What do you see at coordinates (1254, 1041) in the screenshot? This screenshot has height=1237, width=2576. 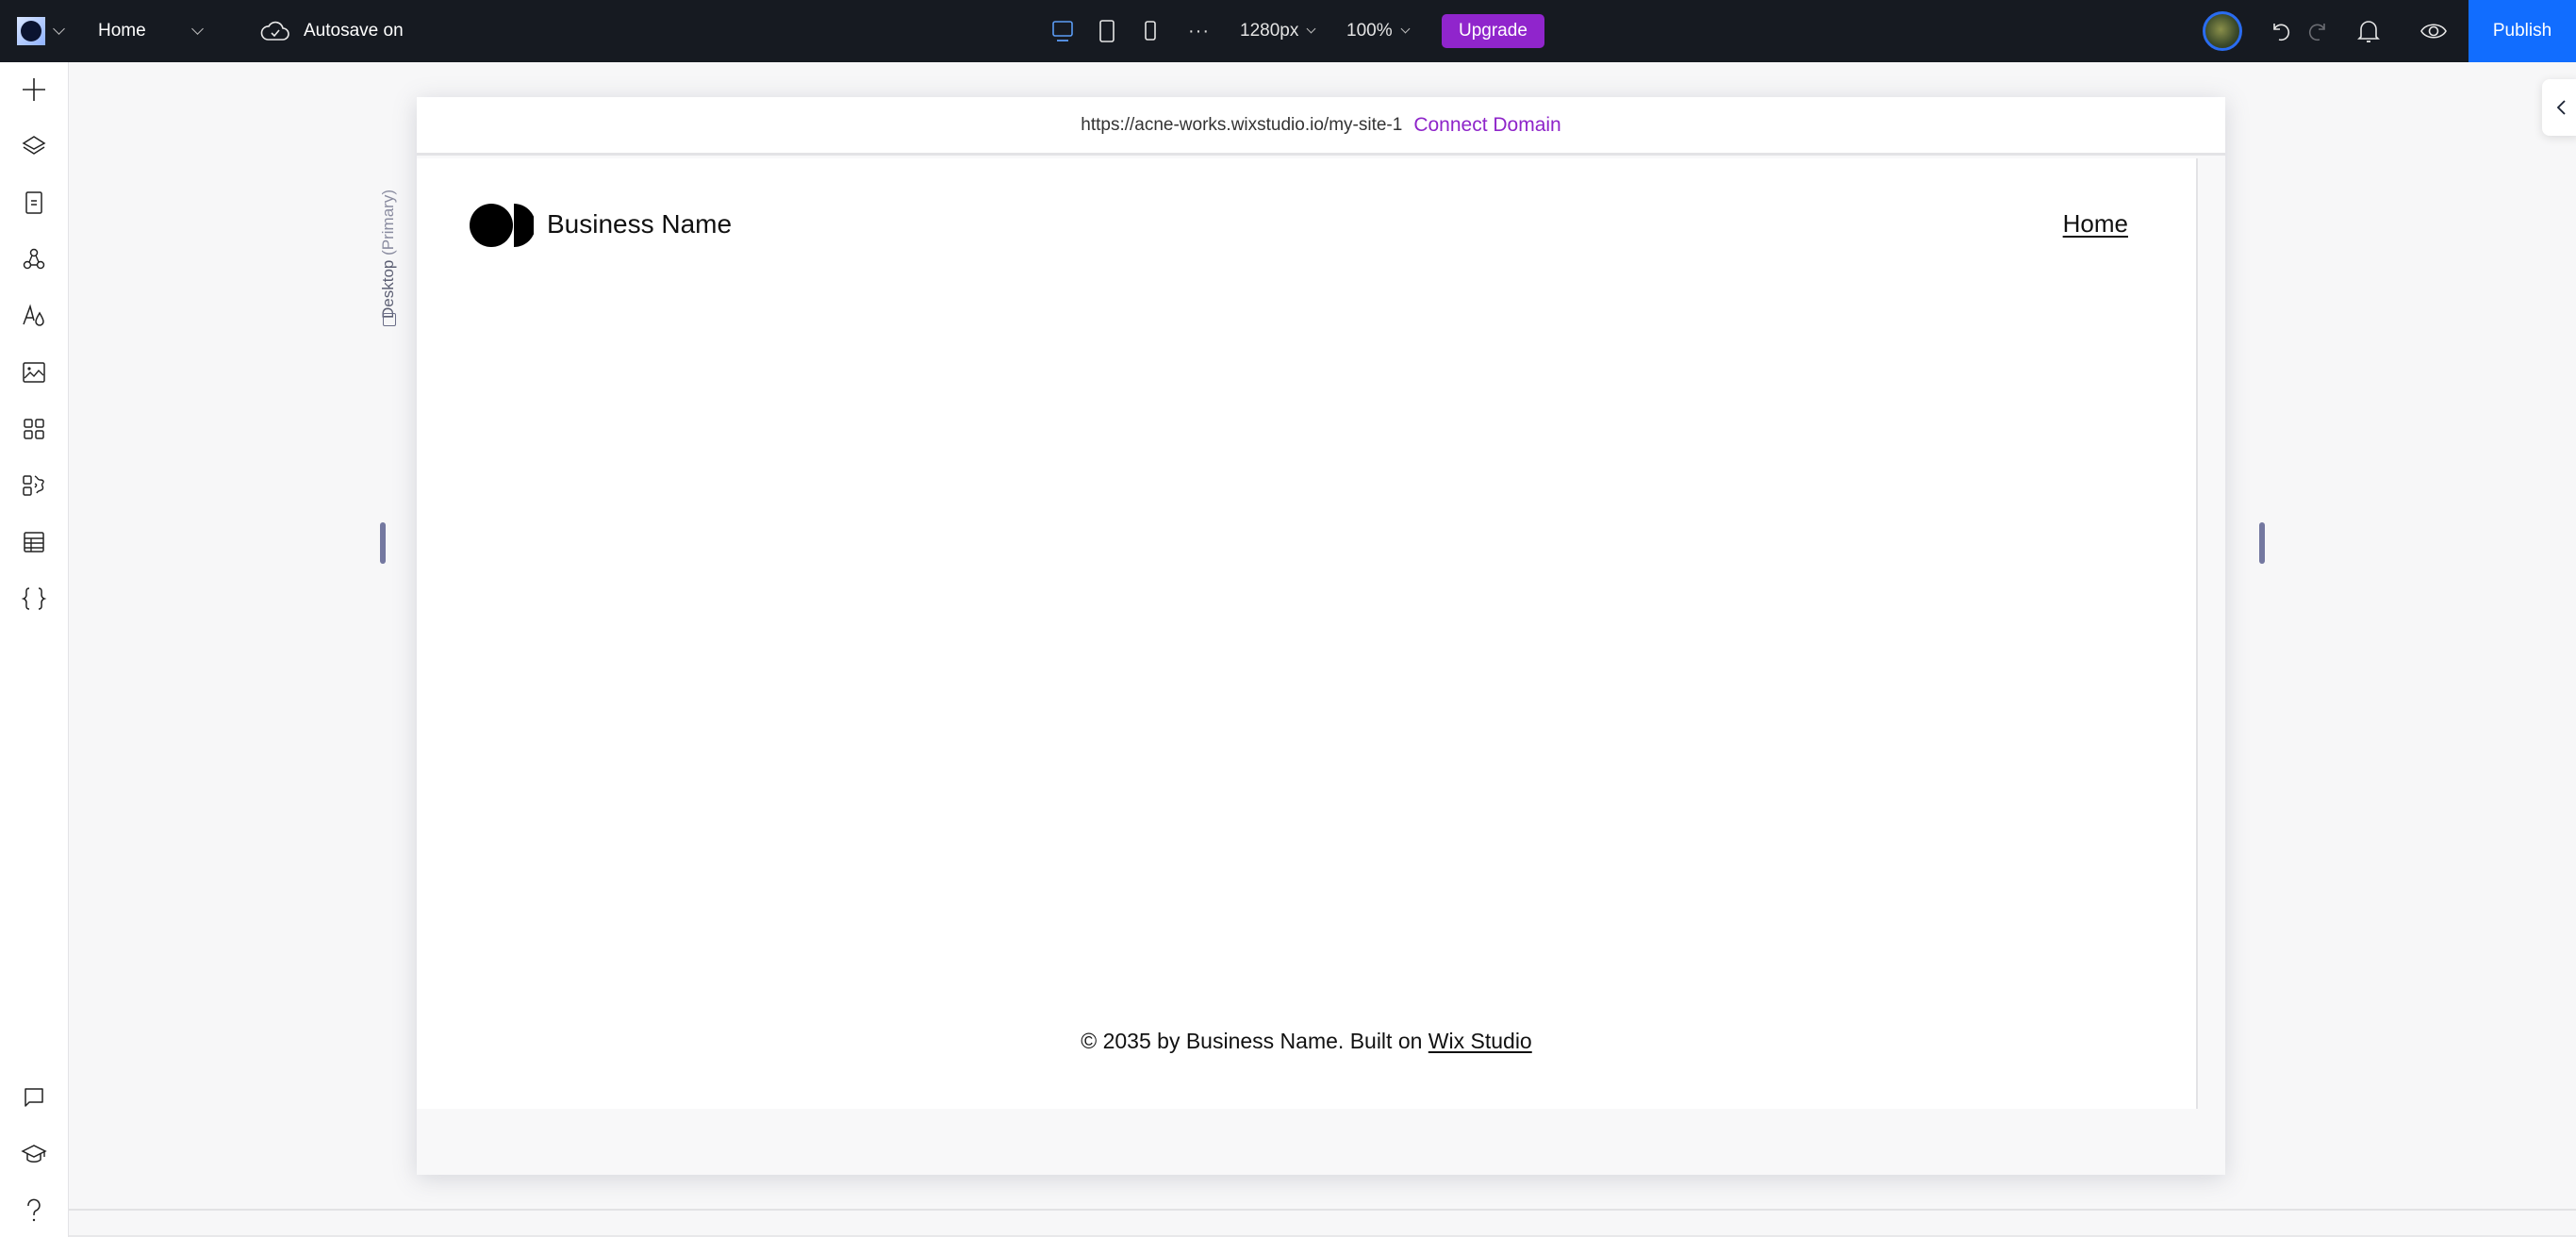 I see `footer-copyright: © 2035 by Business Name. Built on` at bounding box center [1254, 1041].